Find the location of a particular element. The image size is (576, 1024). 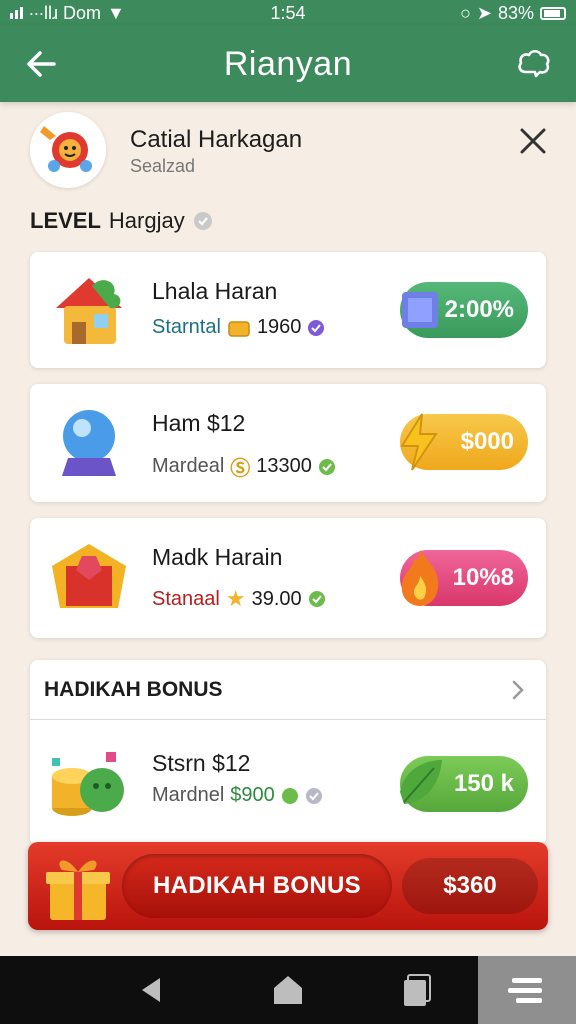

offer-subrow: Mardeal Ⓢ 13300 is located at coordinates (244, 466).